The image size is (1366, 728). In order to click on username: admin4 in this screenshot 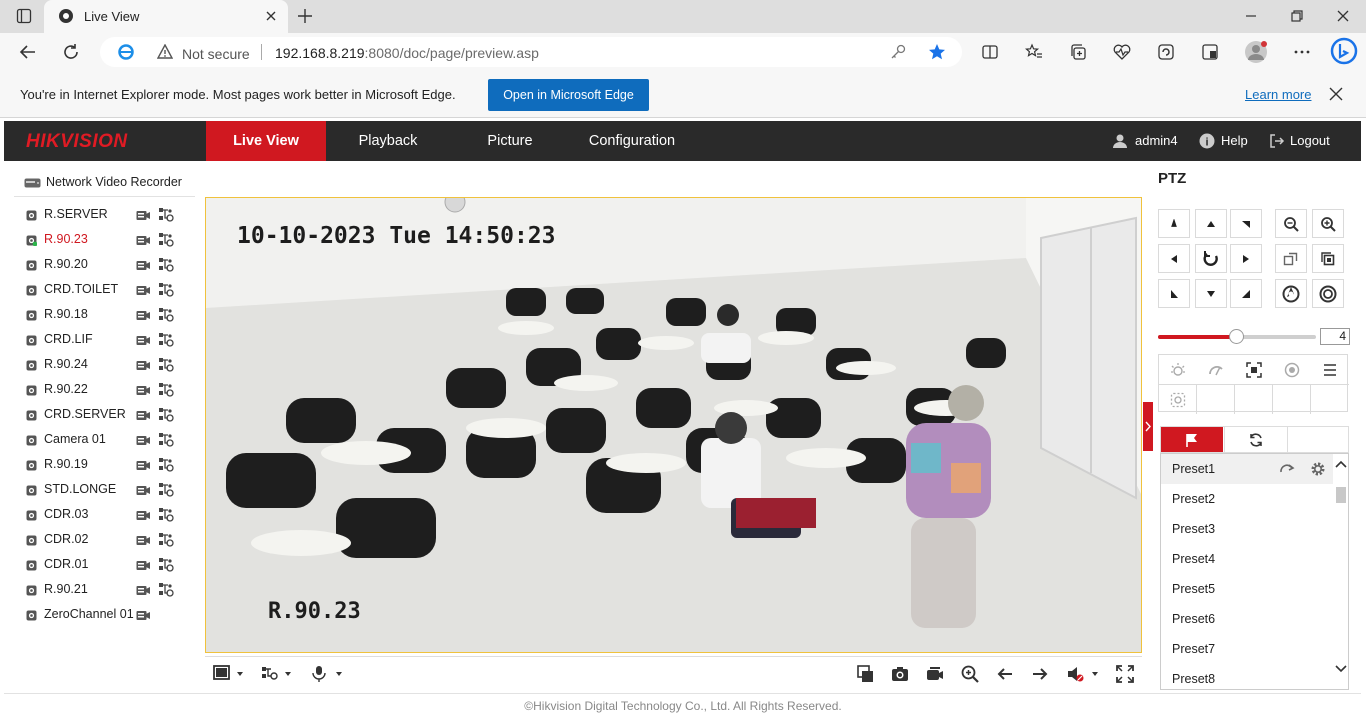, I will do `click(1156, 140)`.